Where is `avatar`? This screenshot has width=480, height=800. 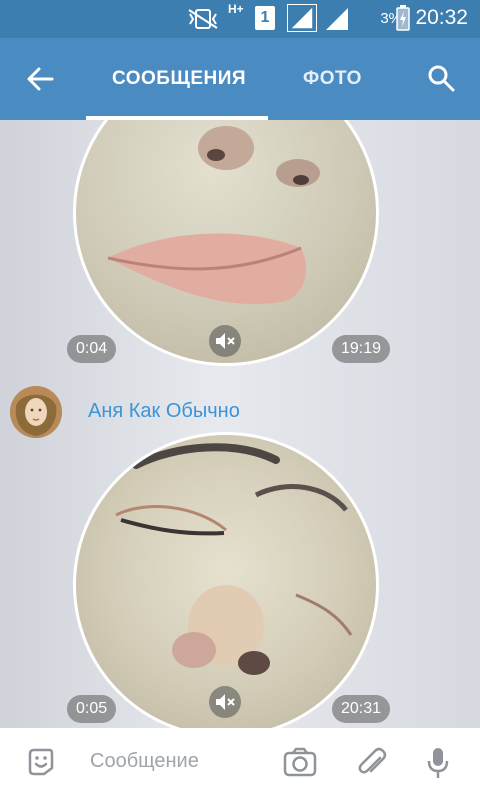
avatar is located at coordinates (36, 412).